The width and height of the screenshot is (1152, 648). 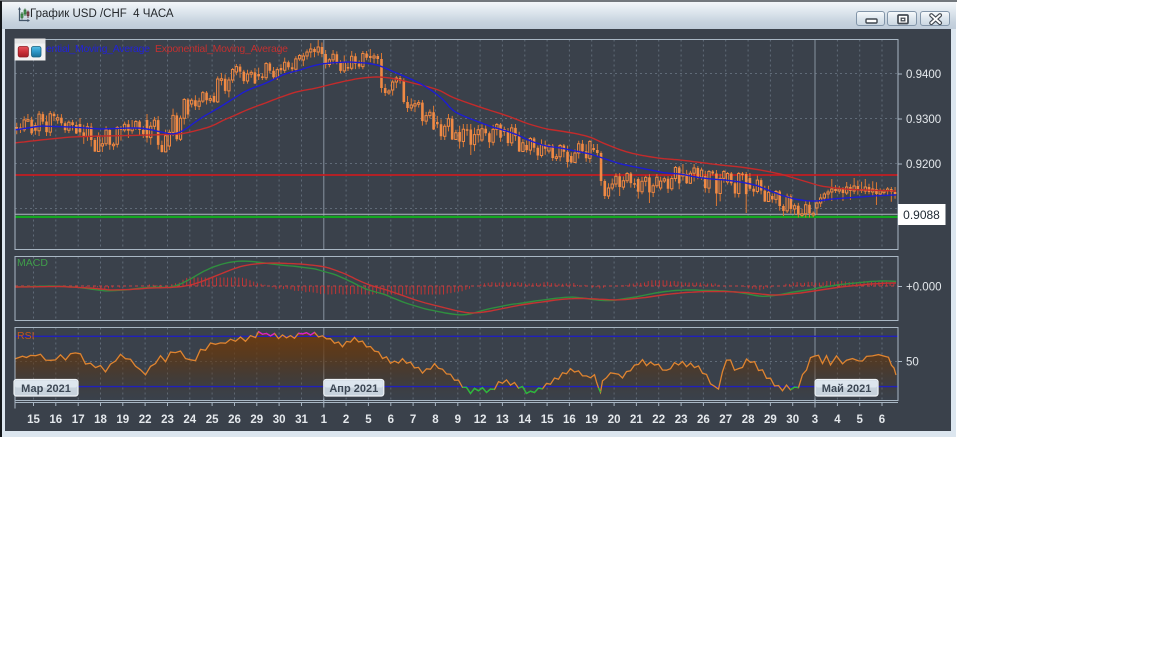 What do you see at coordinates (502, 420) in the screenshot?
I see `svg-text: 13` at bounding box center [502, 420].